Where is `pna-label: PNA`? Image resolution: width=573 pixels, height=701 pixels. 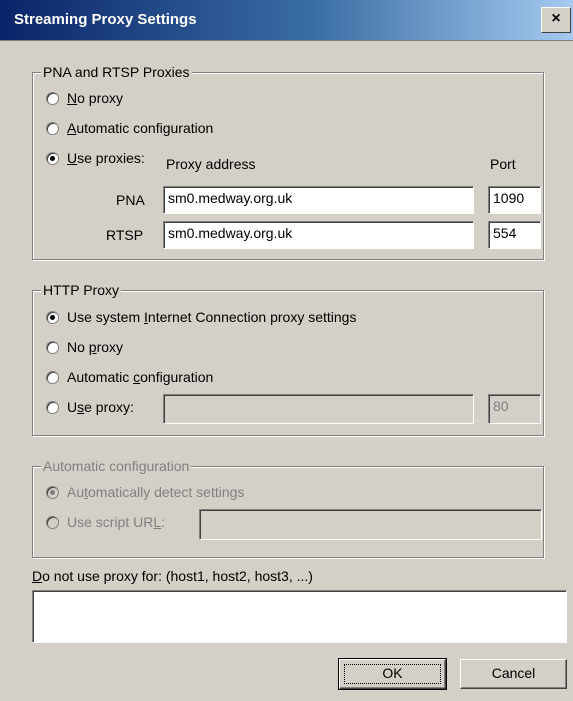 pna-label: PNA is located at coordinates (130, 200).